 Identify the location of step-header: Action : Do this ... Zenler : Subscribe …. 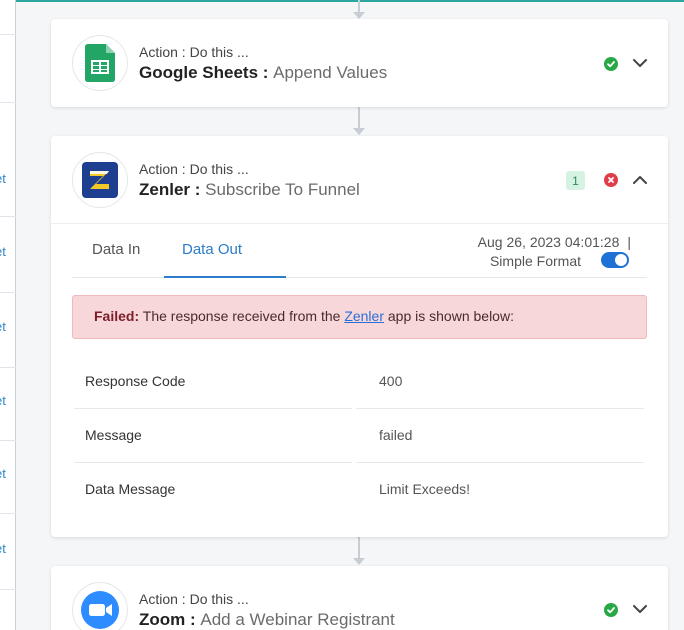
(359, 180).